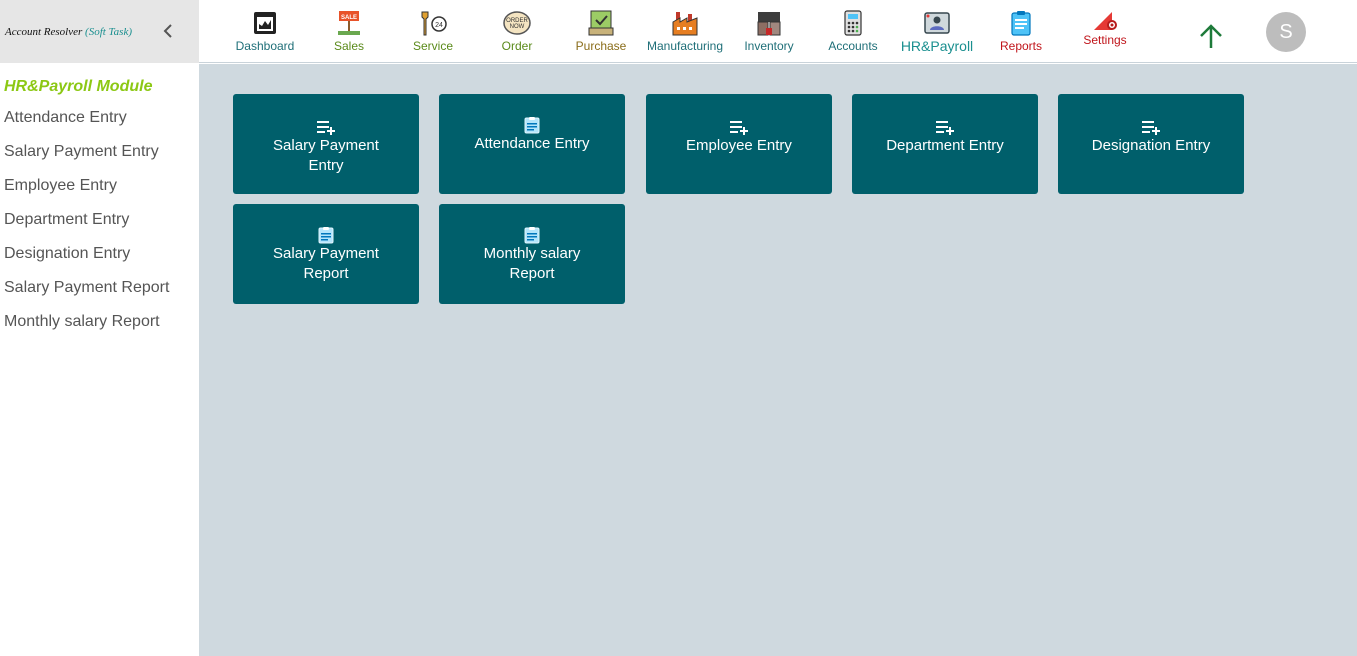 Image resolution: width=1357 pixels, height=656 pixels. I want to click on nav-accounts: Accounts, so click(853, 33).